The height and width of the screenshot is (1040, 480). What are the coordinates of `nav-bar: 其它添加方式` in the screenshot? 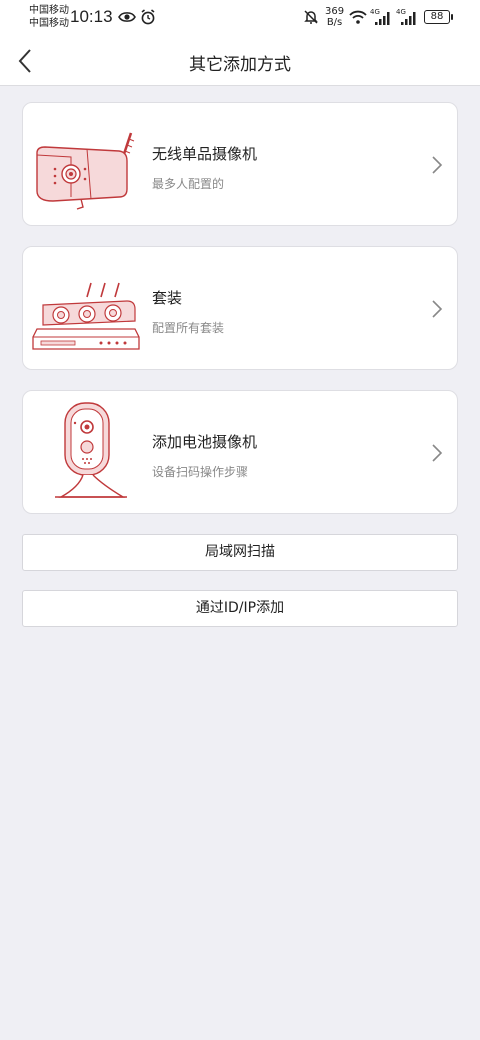 It's located at (240, 61).